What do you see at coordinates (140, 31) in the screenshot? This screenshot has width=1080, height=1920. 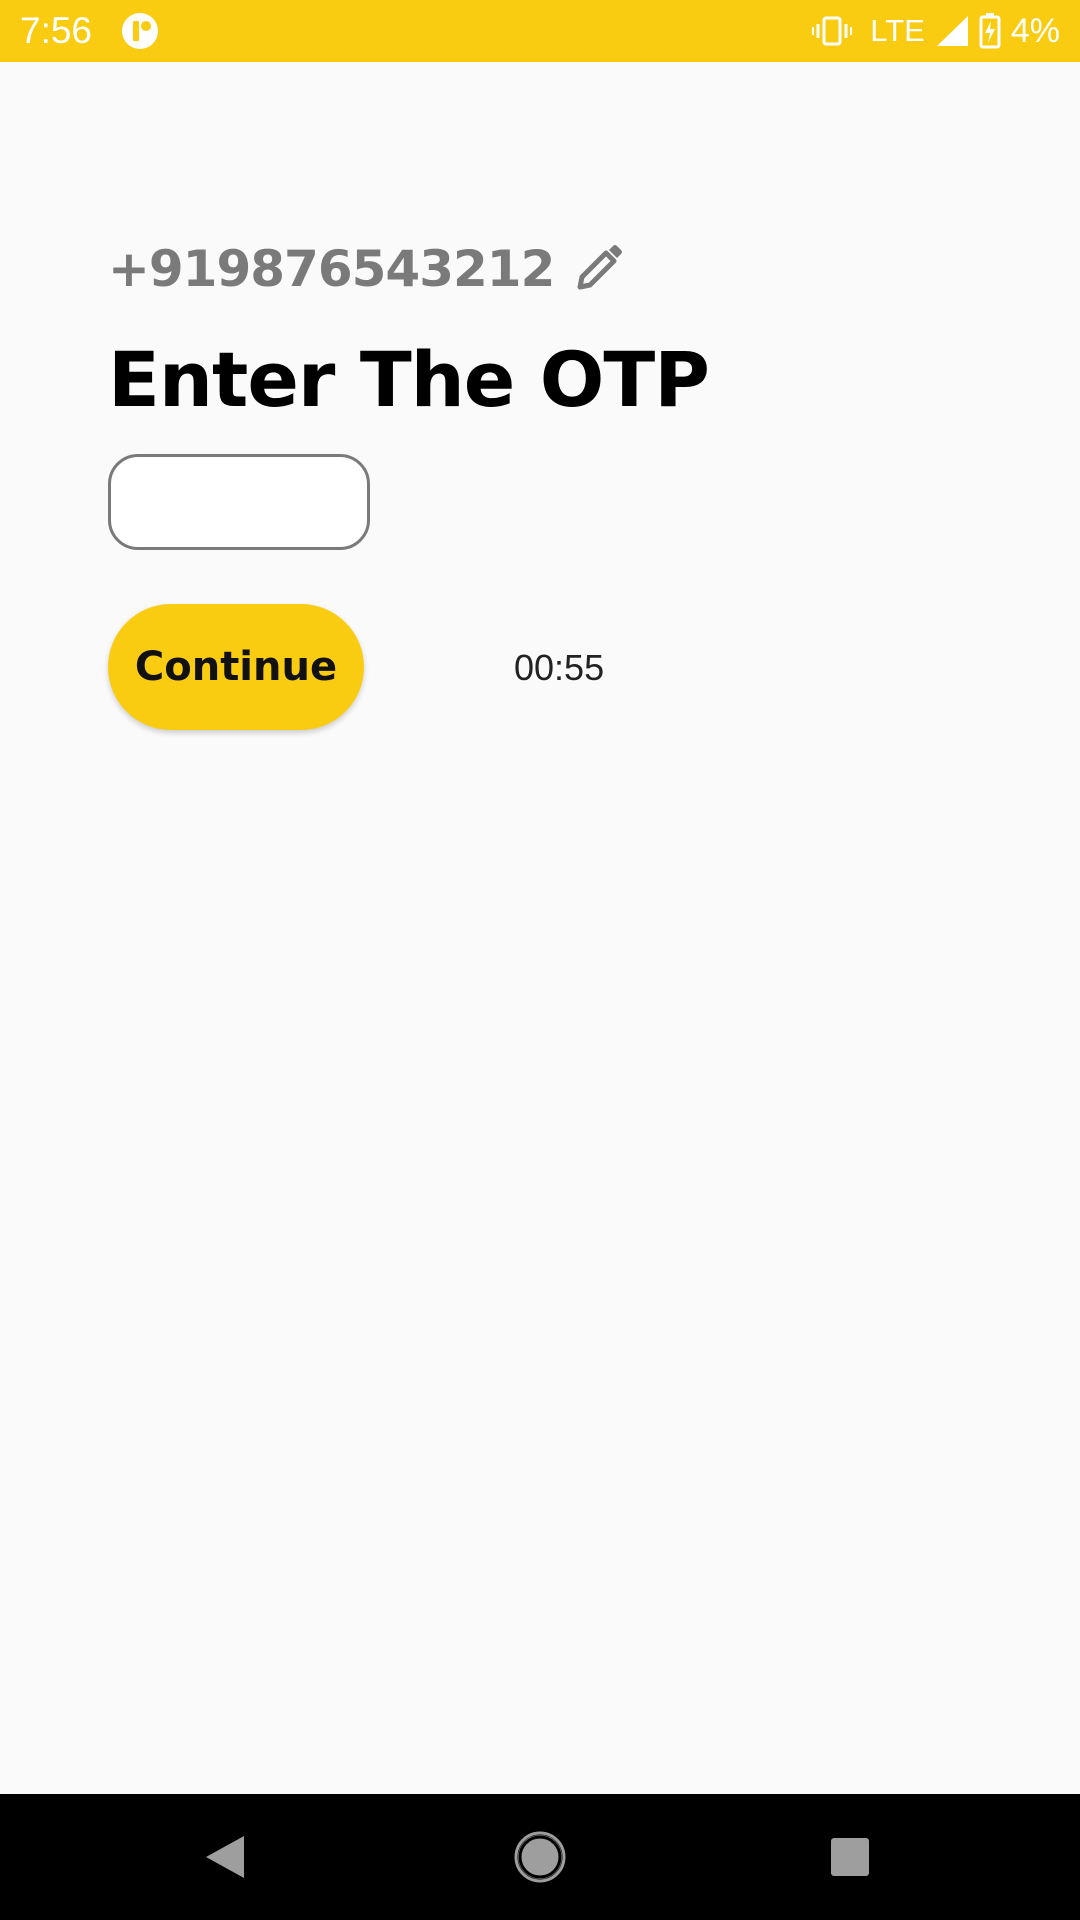 I see `app-notification-icon` at bounding box center [140, 31].